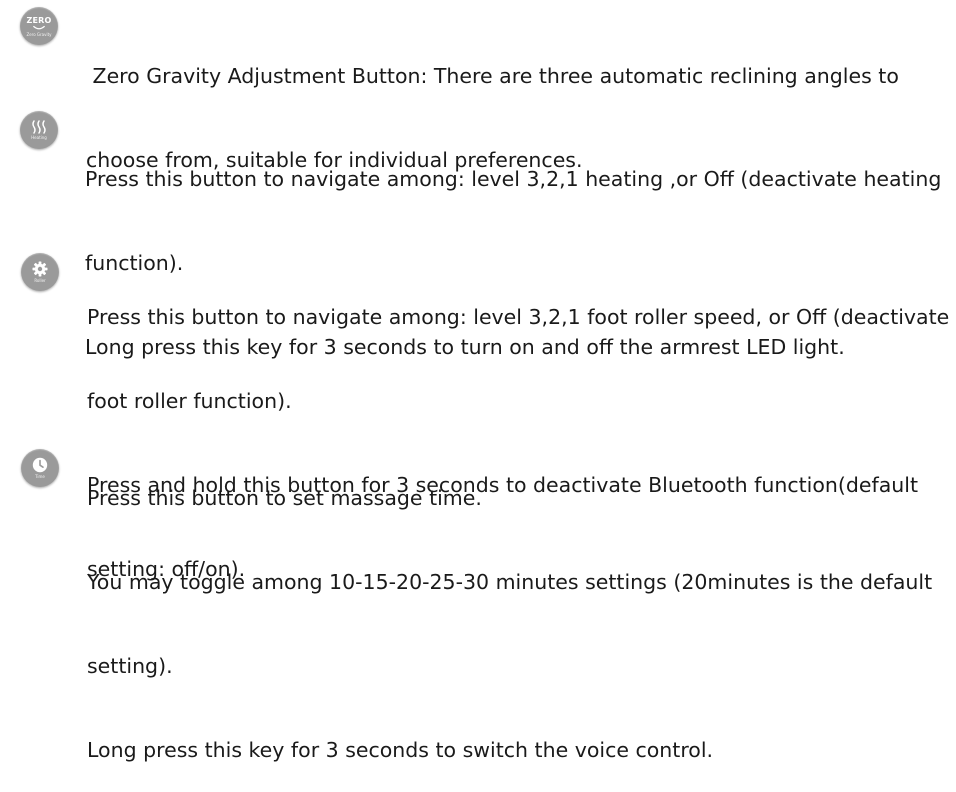  I want to click on heating-caption: Heating, so click(39, 137).